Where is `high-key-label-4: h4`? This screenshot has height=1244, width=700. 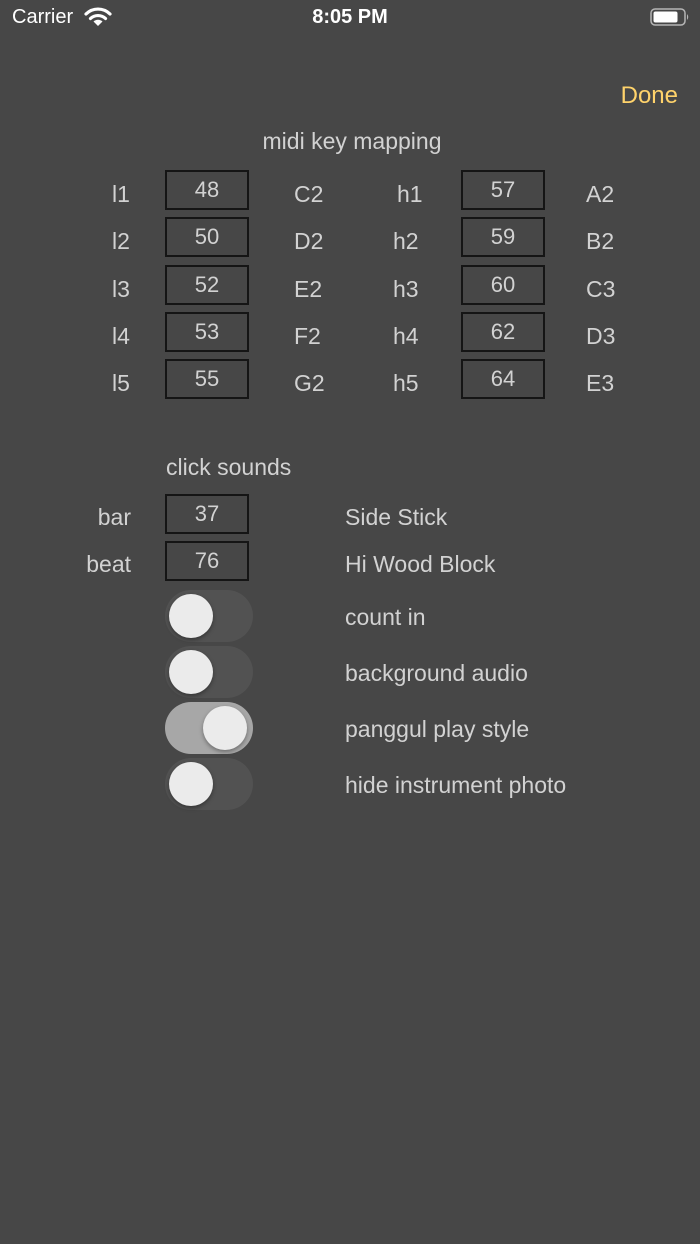
high-key-label-4: h4 is located at coordinates (406, 336).